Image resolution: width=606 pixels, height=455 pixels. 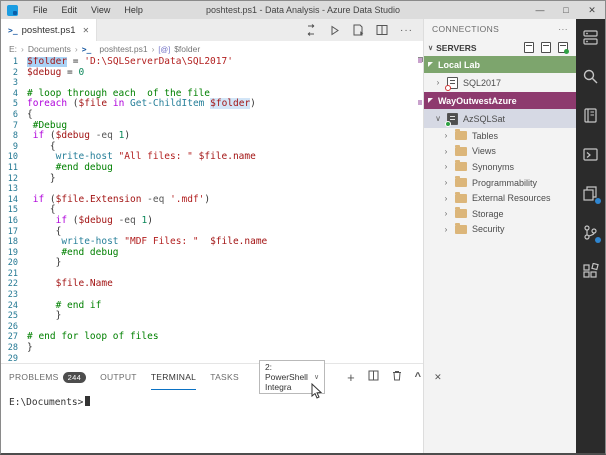 I want to click on tab-tasks: TASKS, so click(x=224, y=377).